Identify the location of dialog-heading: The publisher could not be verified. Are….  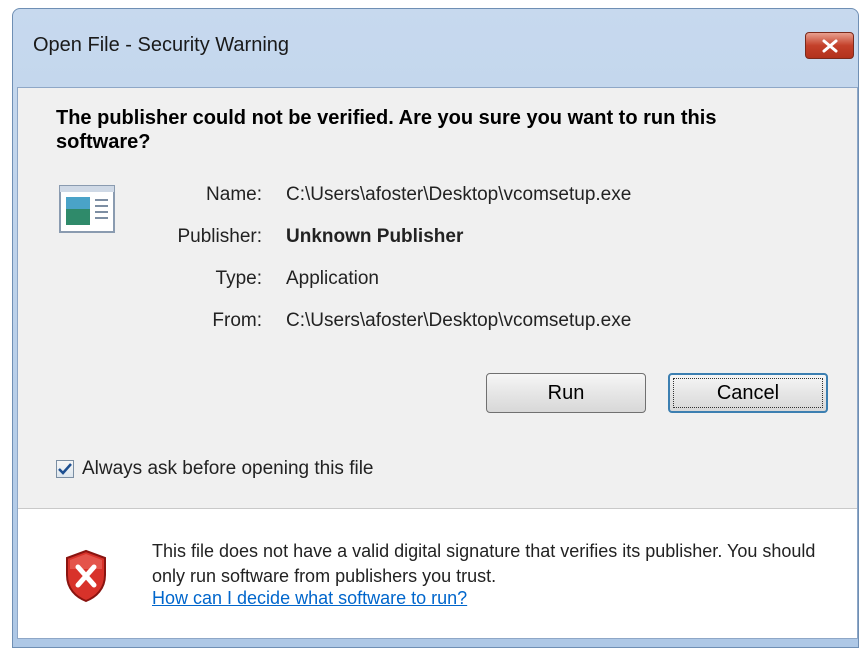
(386, 130).